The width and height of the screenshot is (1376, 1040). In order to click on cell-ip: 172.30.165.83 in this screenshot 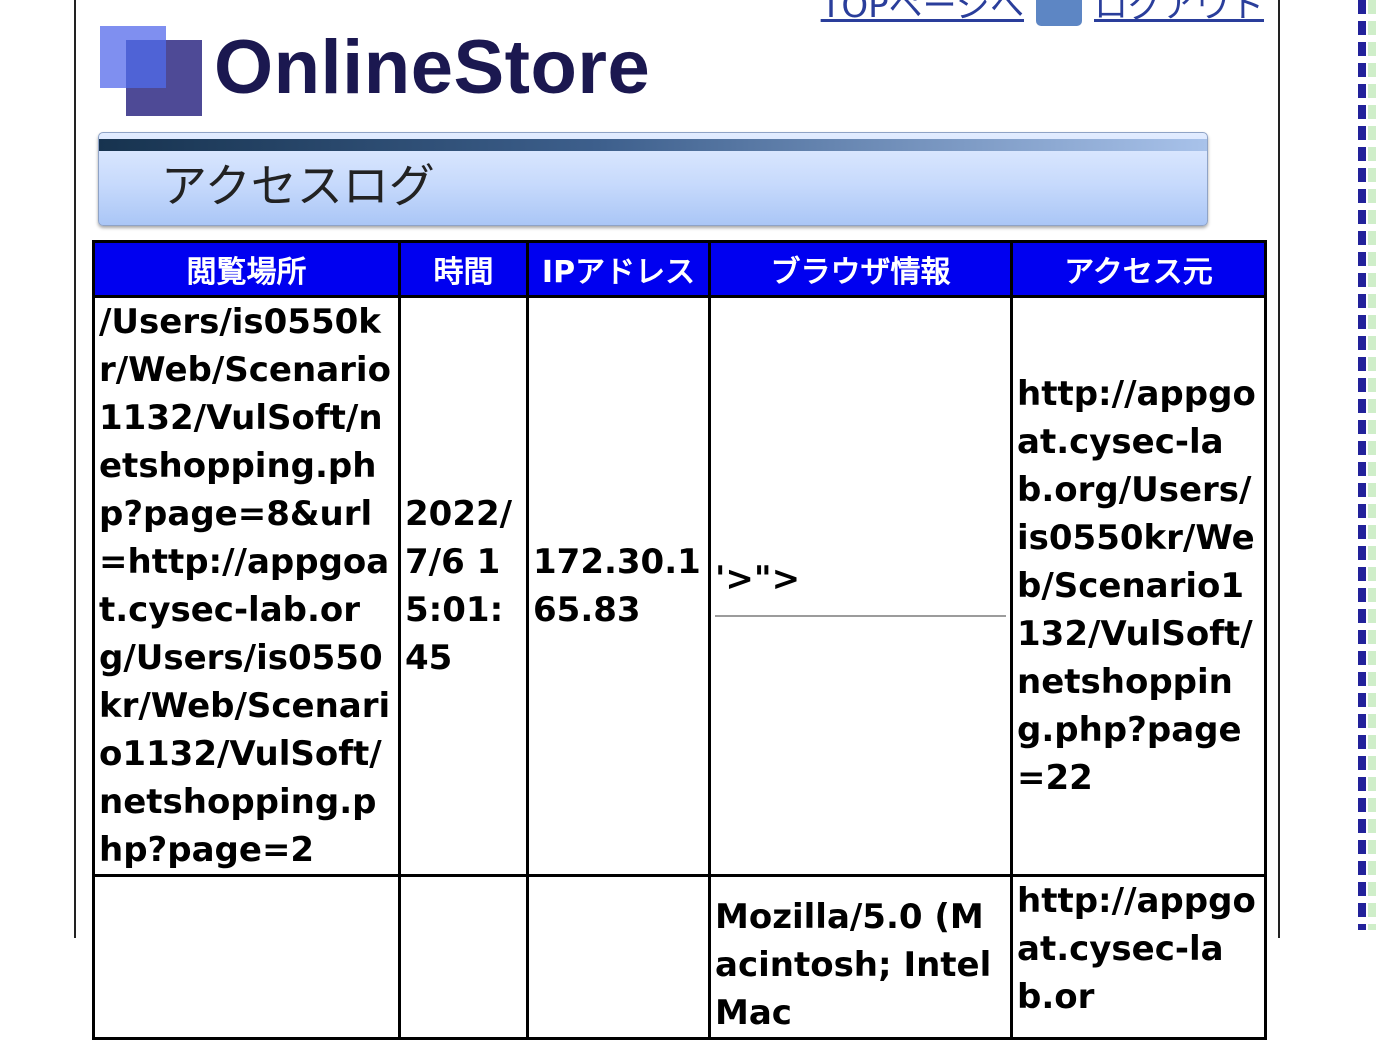, I will do `click(618, 586)`.